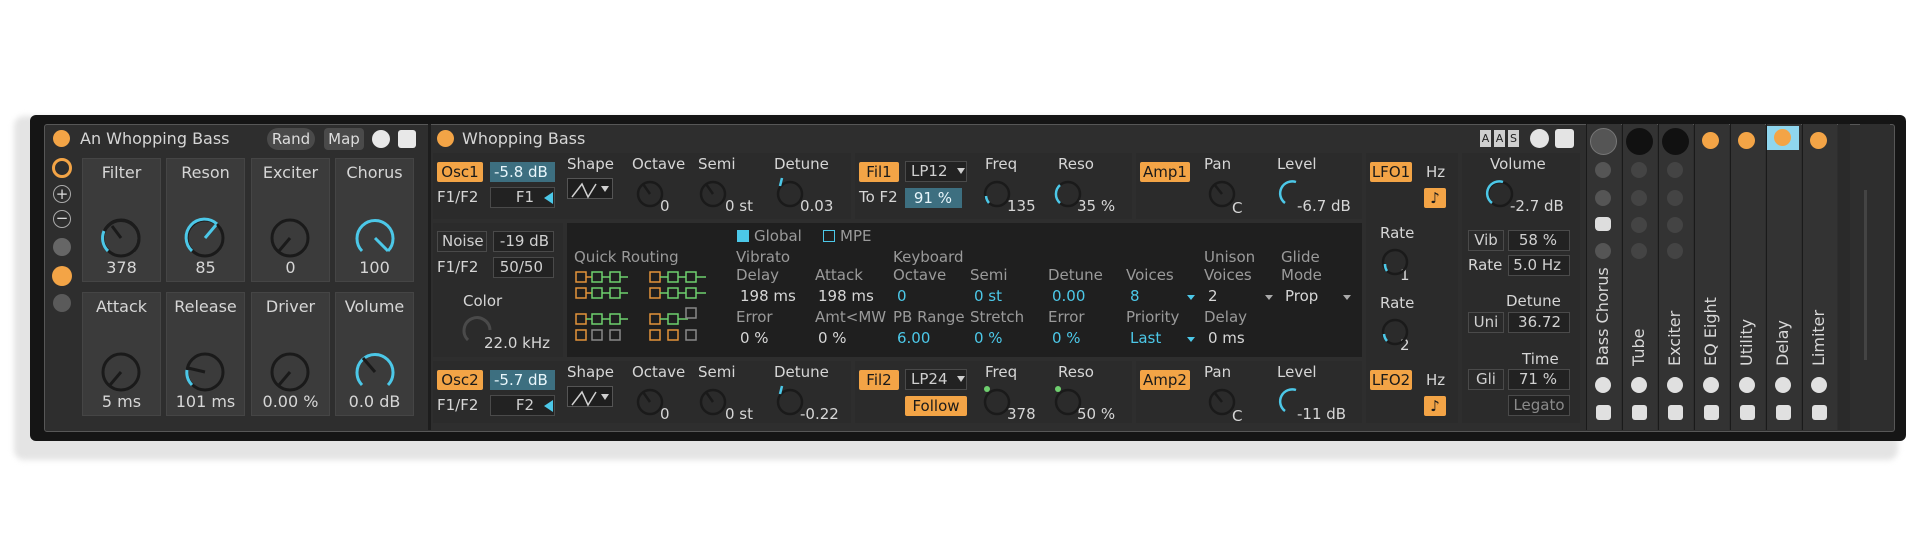  What do you see at coordinates (961, 379) in the screenshot?
I see `fil2-type-chevron-icon` at bounding box center [961, 379].